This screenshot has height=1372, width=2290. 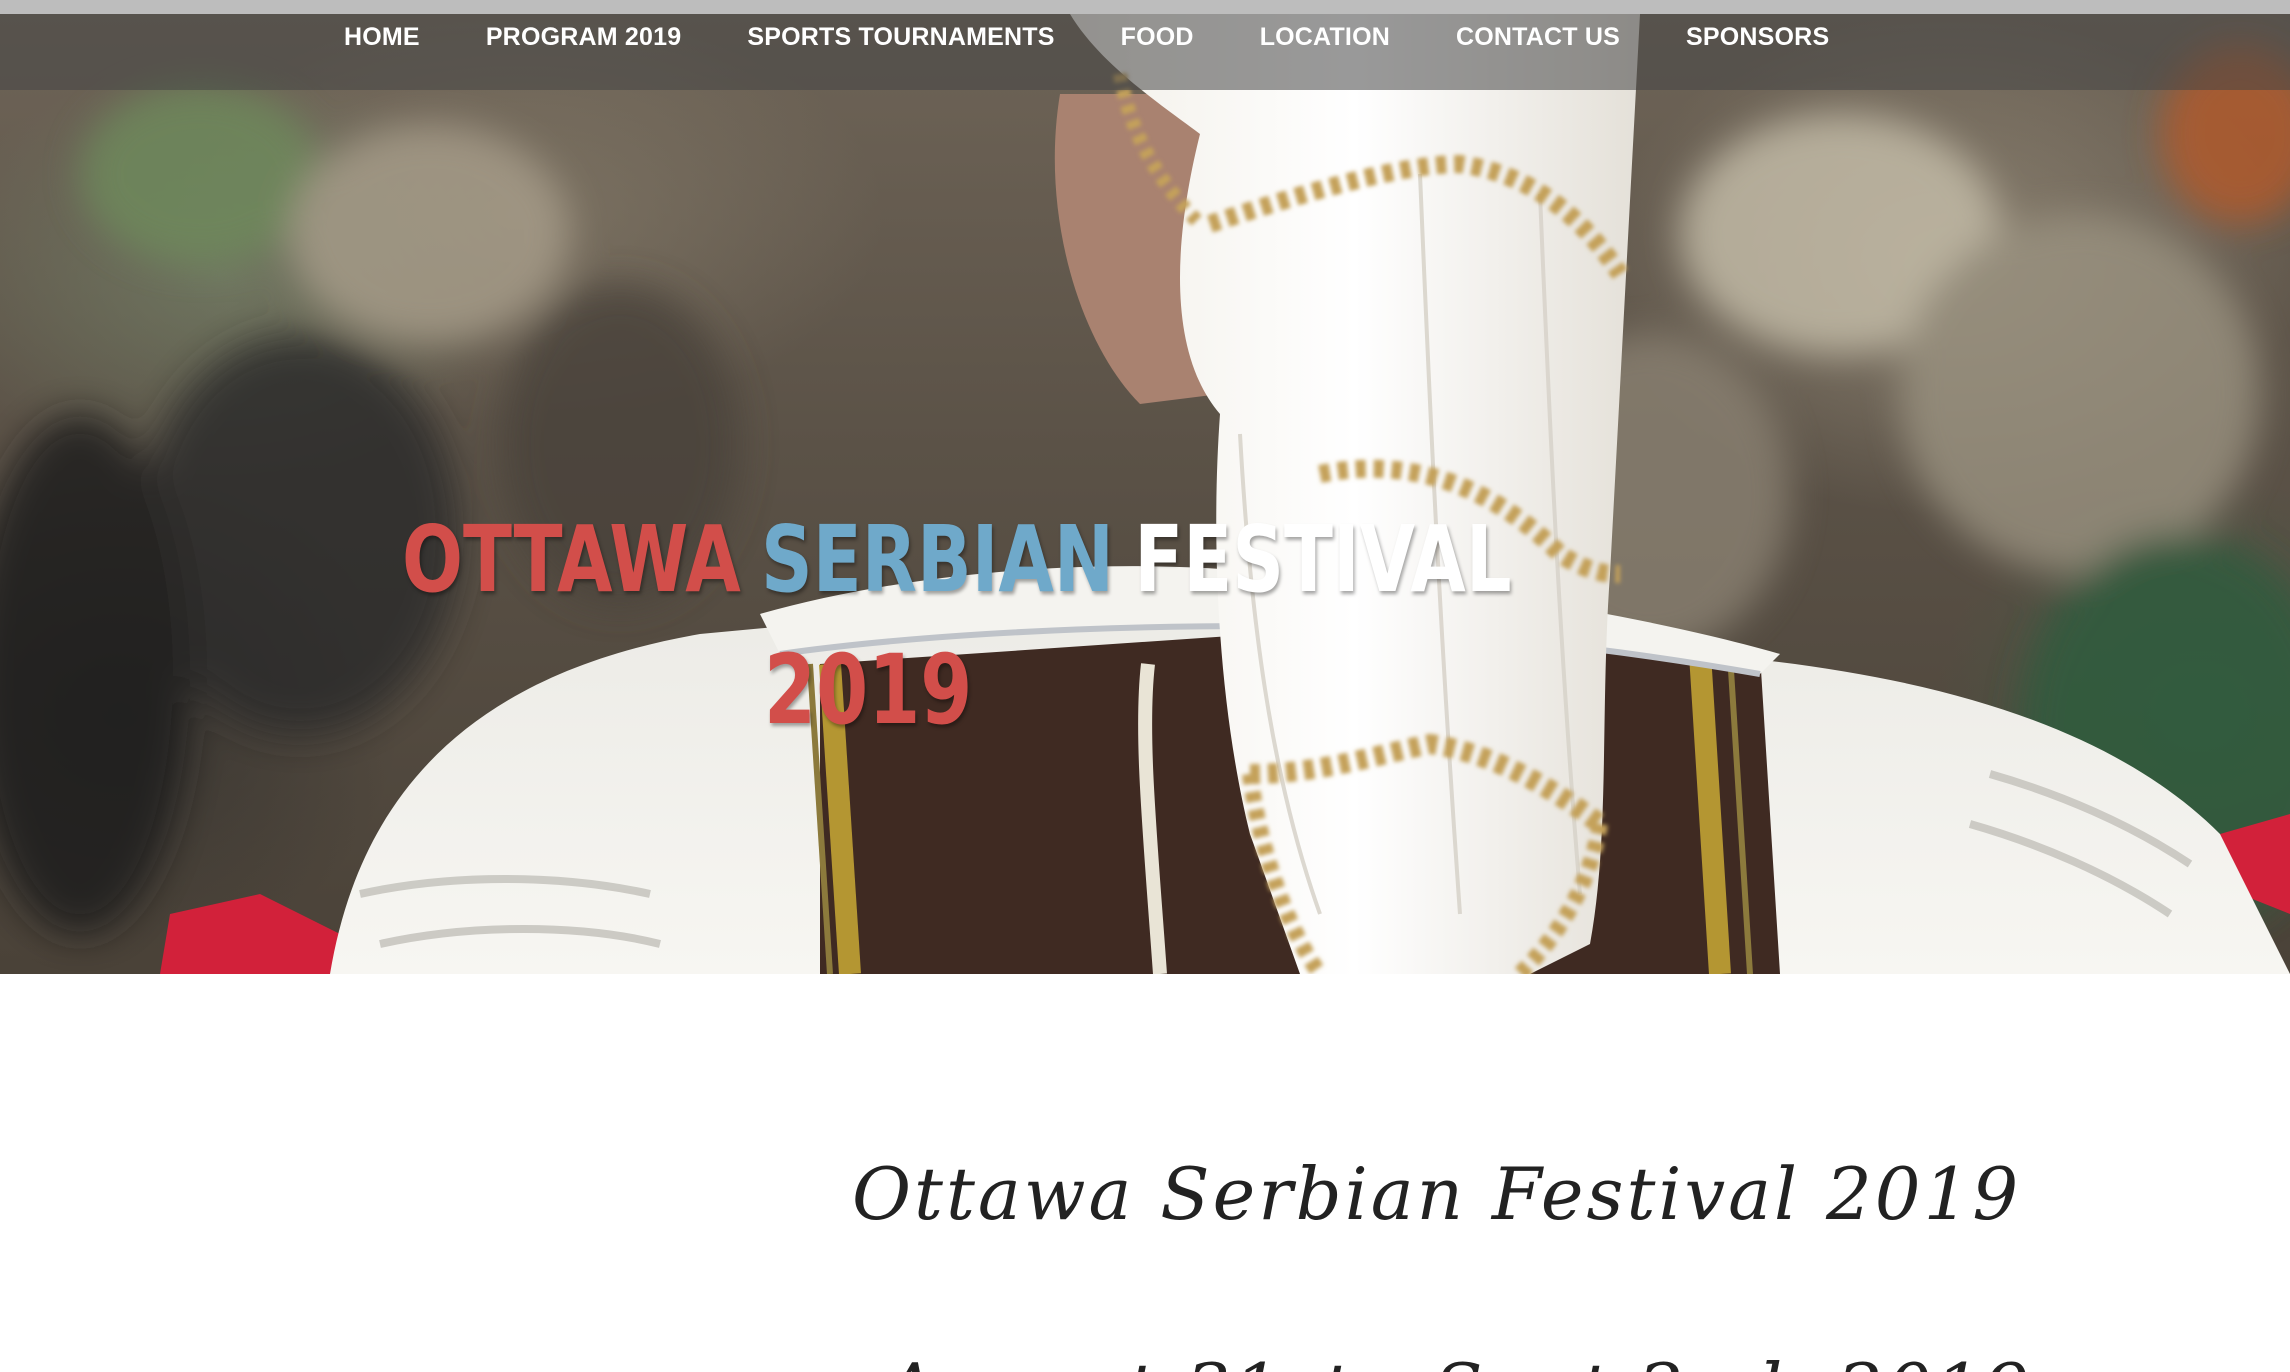 I want to click on nav-location: LOCATION, so click(x=1325, y=37).